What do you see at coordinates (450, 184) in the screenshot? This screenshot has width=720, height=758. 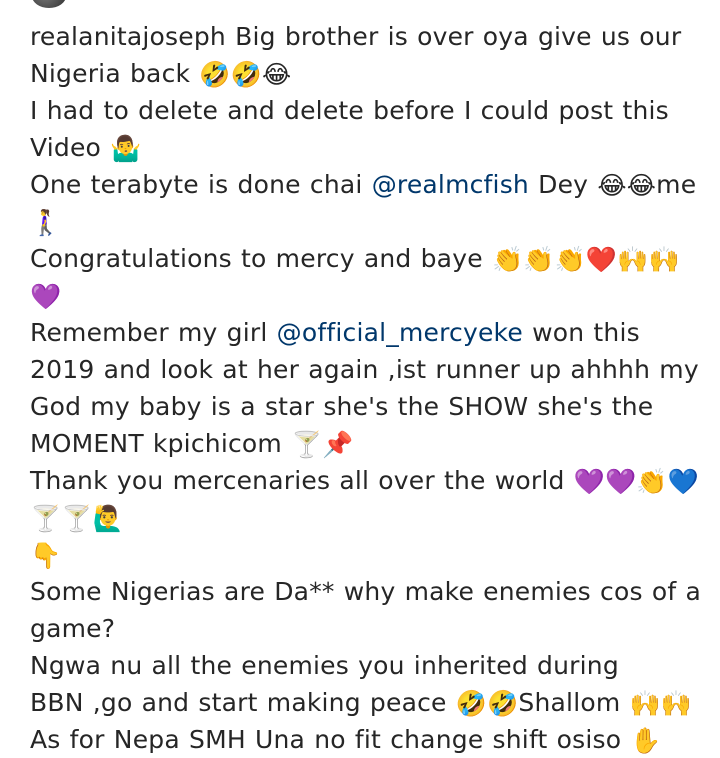 I see `mention-link: @realmcfish` at bounding box center [450, 184].